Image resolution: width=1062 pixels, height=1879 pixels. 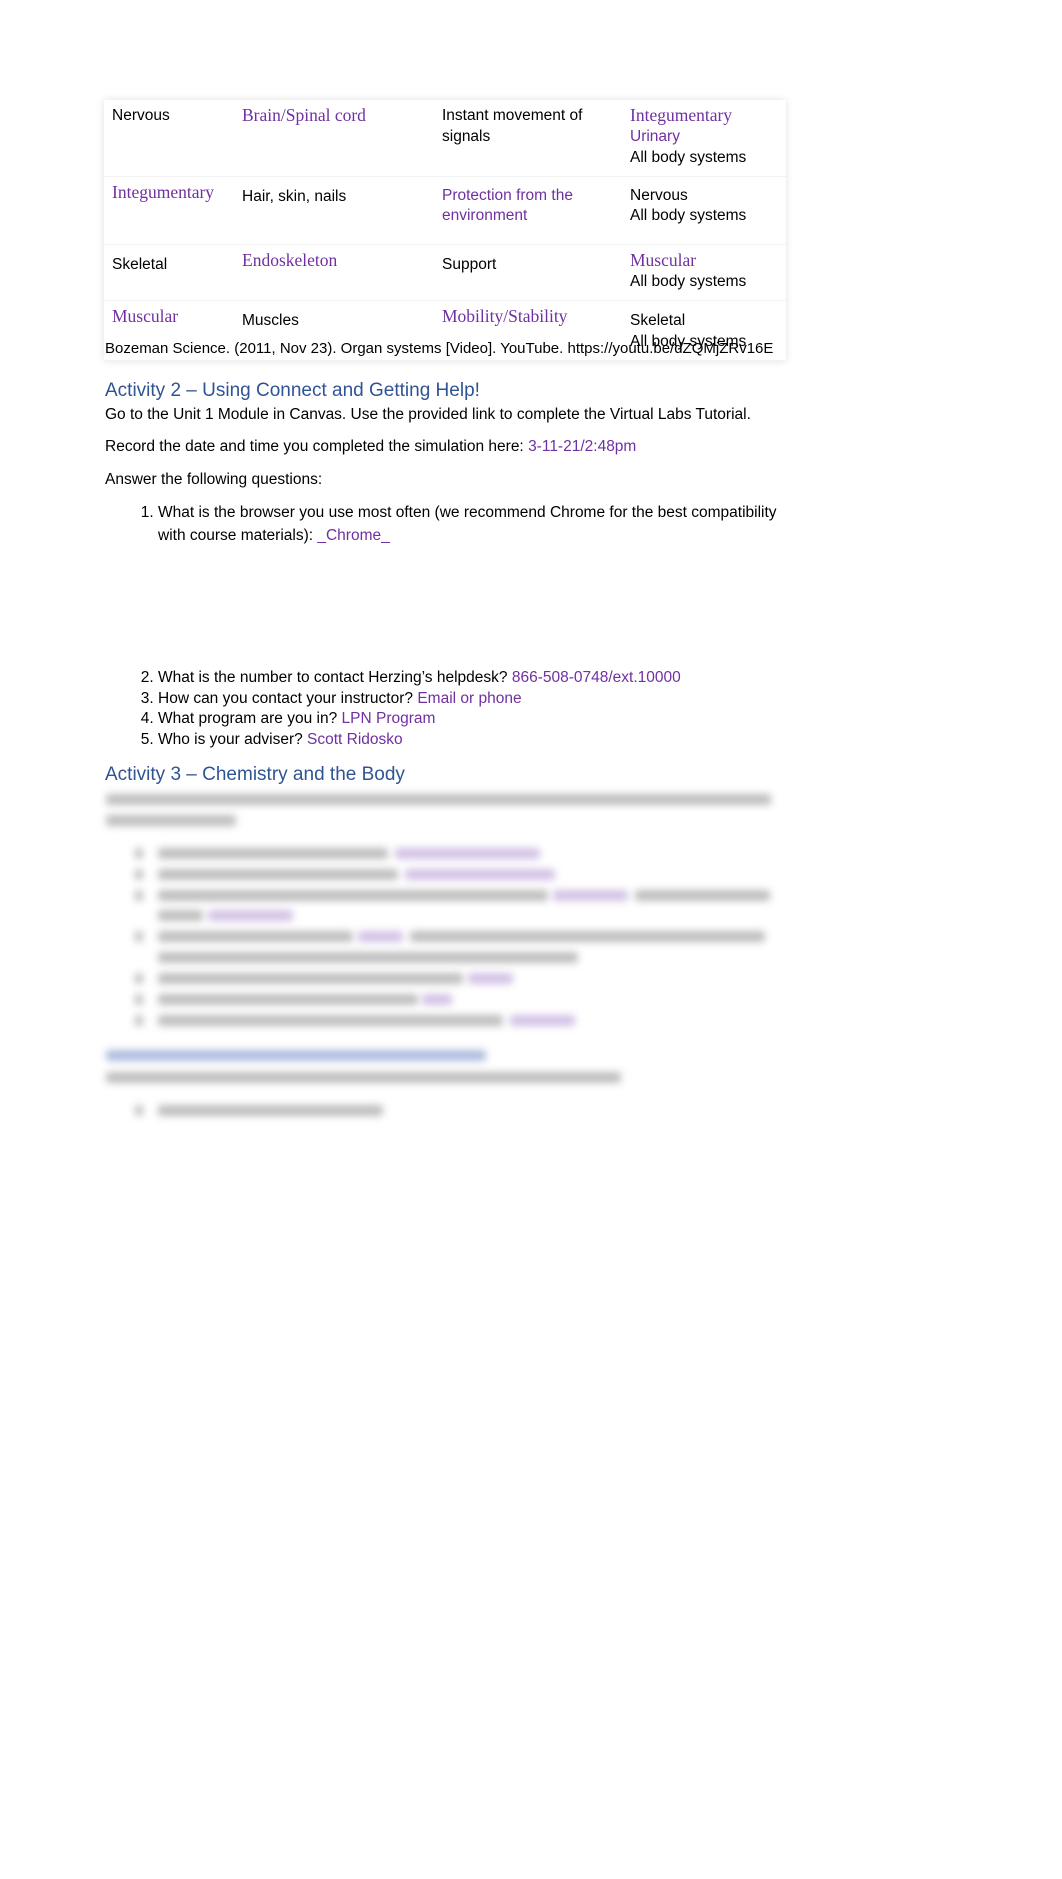 I want to click on table-cell: Instant movement of signals, so click(x=528, y=138).